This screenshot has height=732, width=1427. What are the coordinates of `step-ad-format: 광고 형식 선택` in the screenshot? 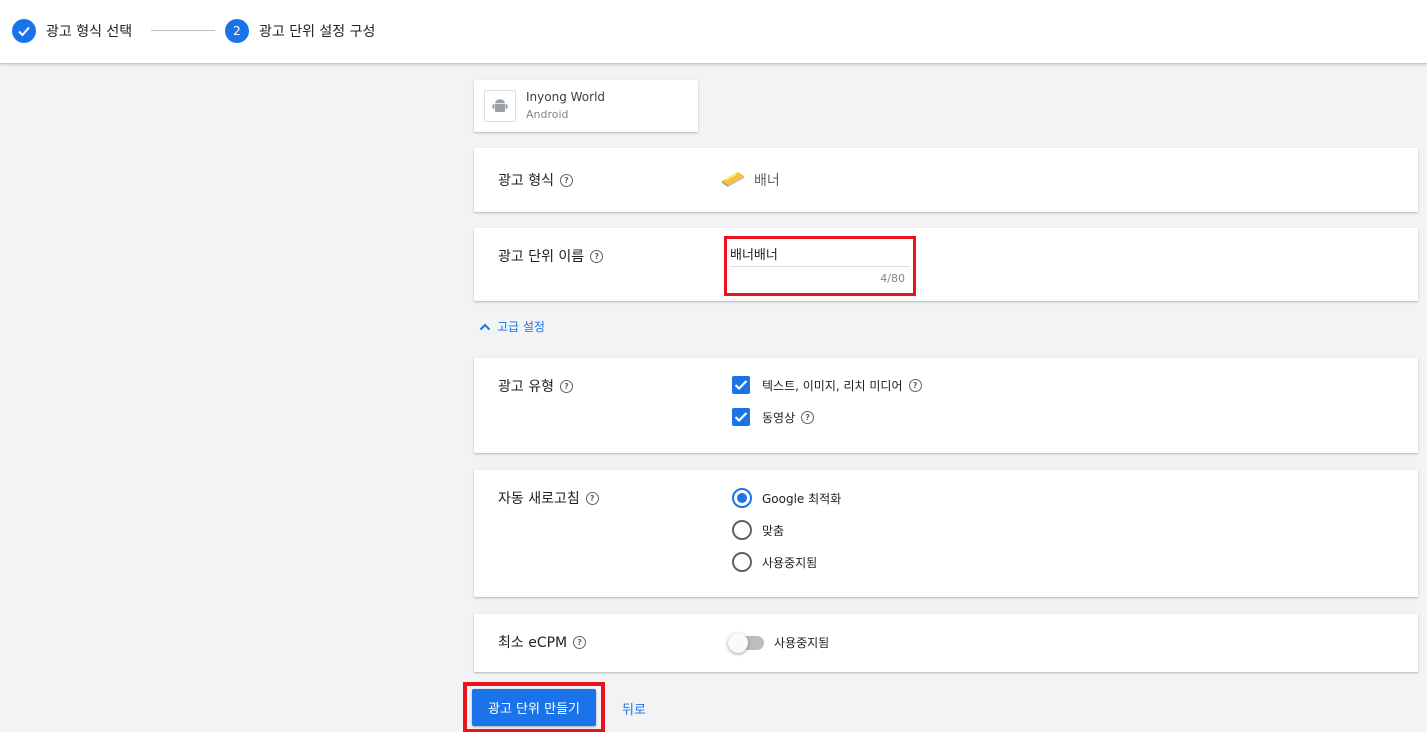 It's located at (72, 30).